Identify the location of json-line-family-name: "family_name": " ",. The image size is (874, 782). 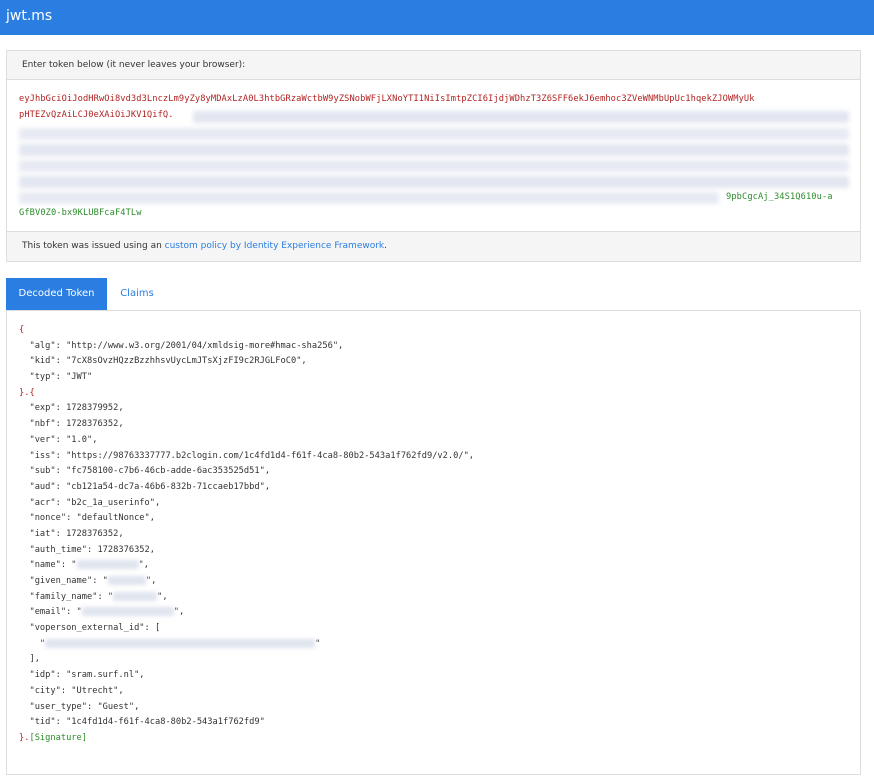
(246, 598).